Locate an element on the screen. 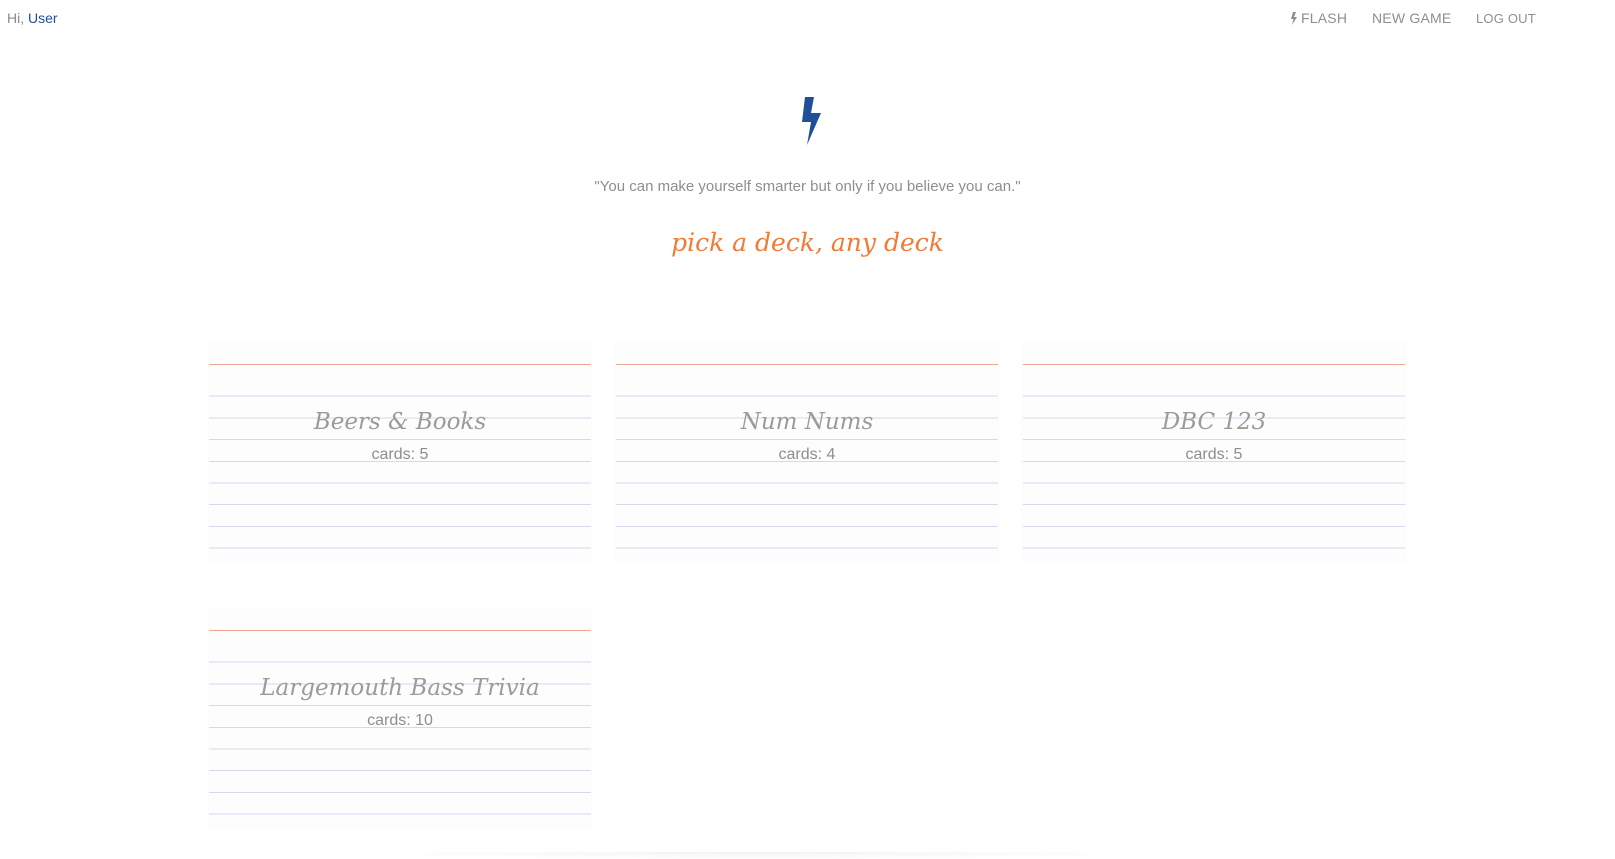 This screenshot has height=859, width=1615. nav-new-game-label: NEW GAME is located at coordinates (1412, 18).